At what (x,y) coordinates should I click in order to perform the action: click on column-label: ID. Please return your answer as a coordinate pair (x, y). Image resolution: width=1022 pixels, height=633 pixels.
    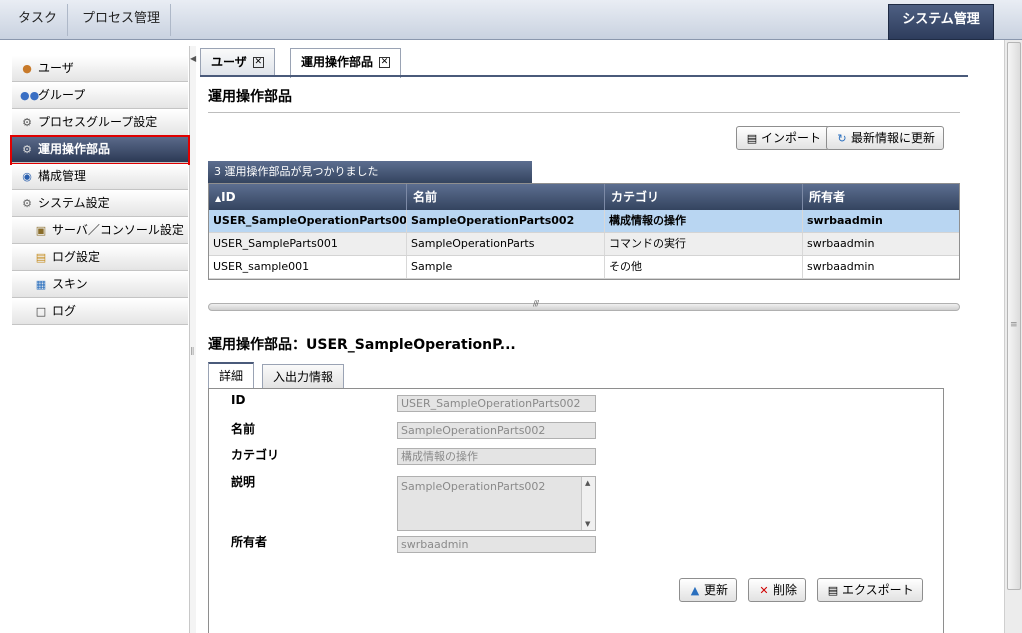
    Looking at the image, I should click on (228, 197).